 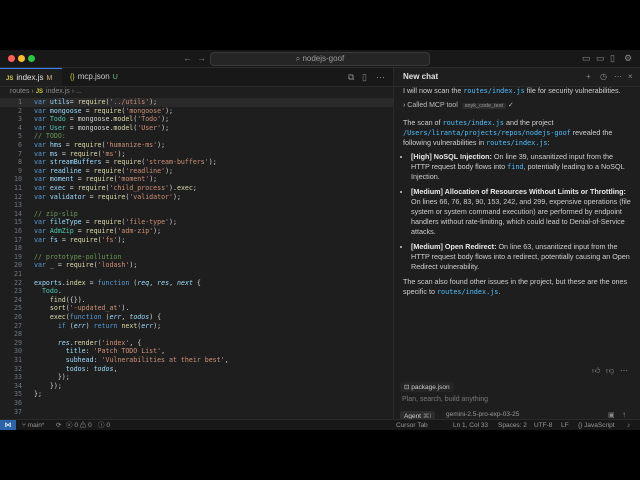 What do you see at coordinates (470, 425) in the screenshot?
I see `cursor-position: Ln 1, Col 33` at bounding box center [470, 425].